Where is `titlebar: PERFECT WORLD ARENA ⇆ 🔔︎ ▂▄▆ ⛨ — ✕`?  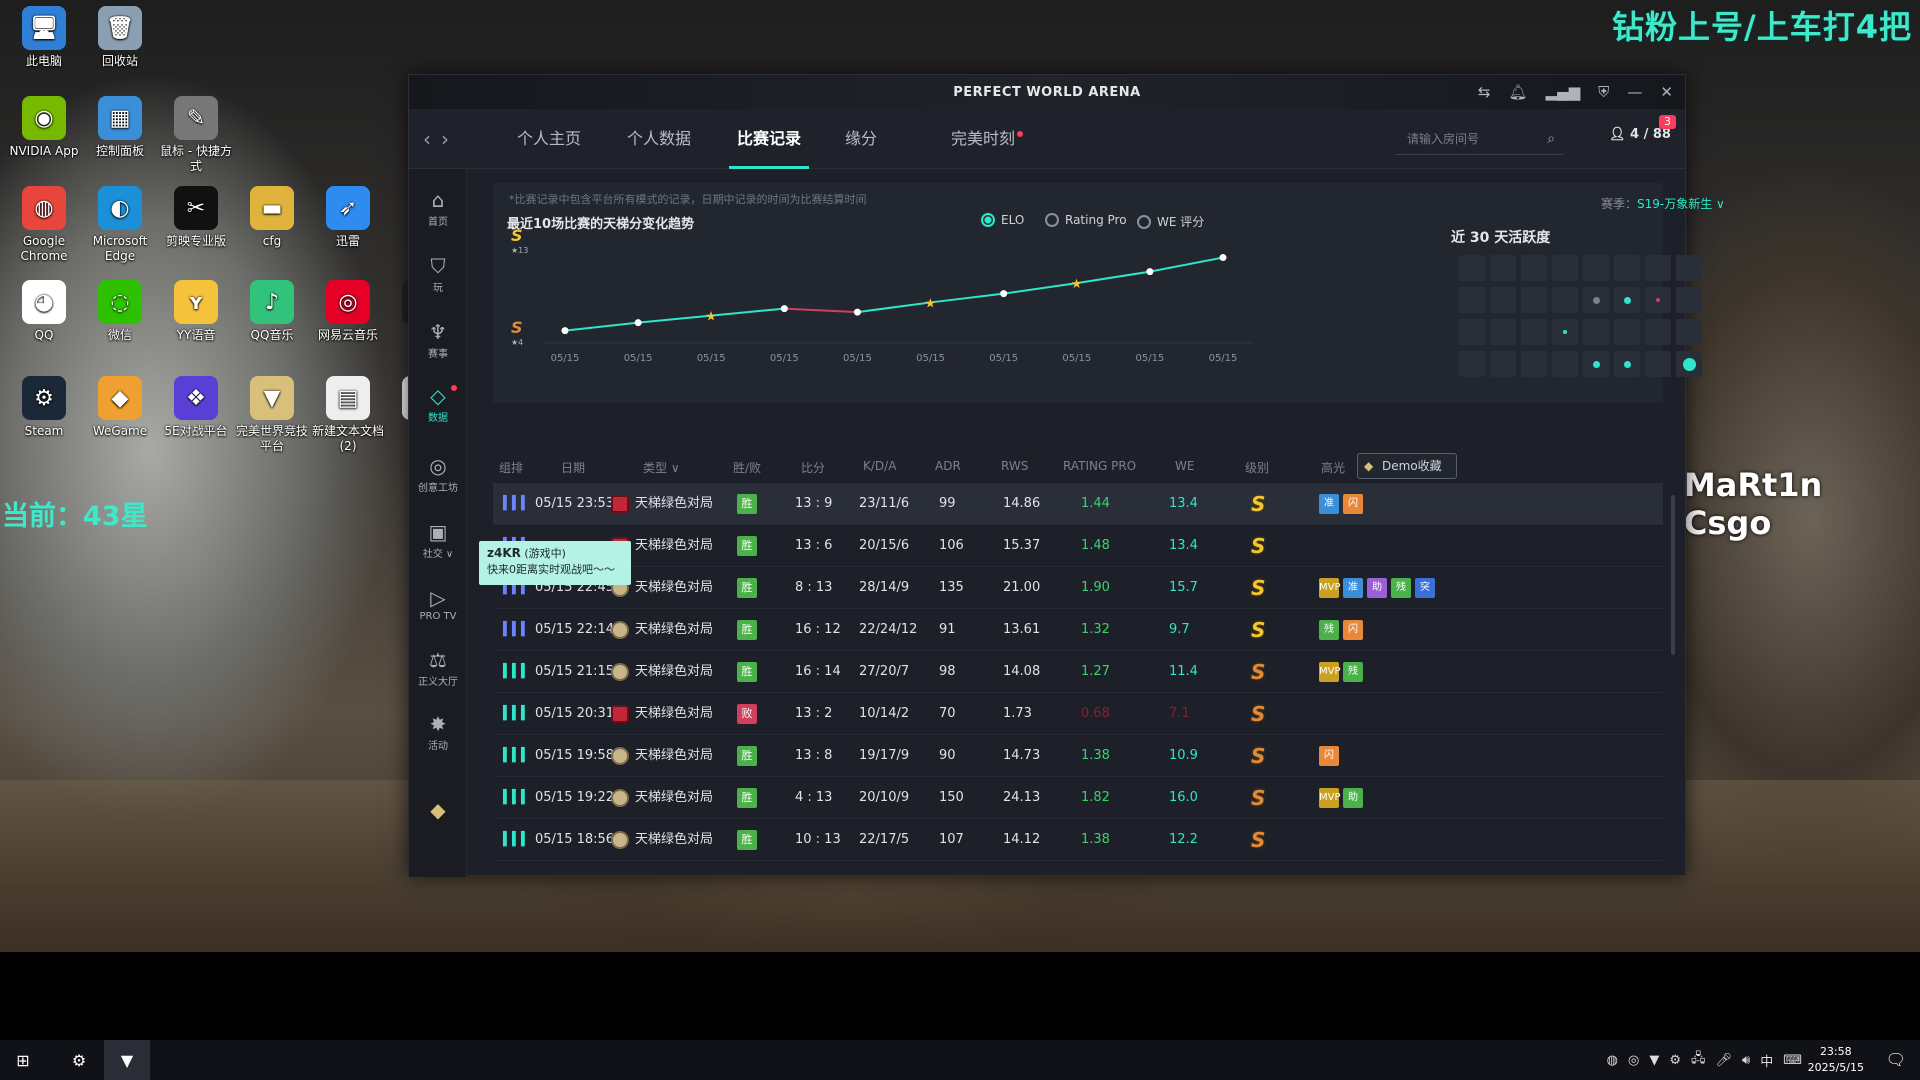 titlebar: PERFECT WORLD ARENA ⇆ 🔔︎ ▂▄▆ ⛨ — ✕ is located at coordinates (1047, 92).